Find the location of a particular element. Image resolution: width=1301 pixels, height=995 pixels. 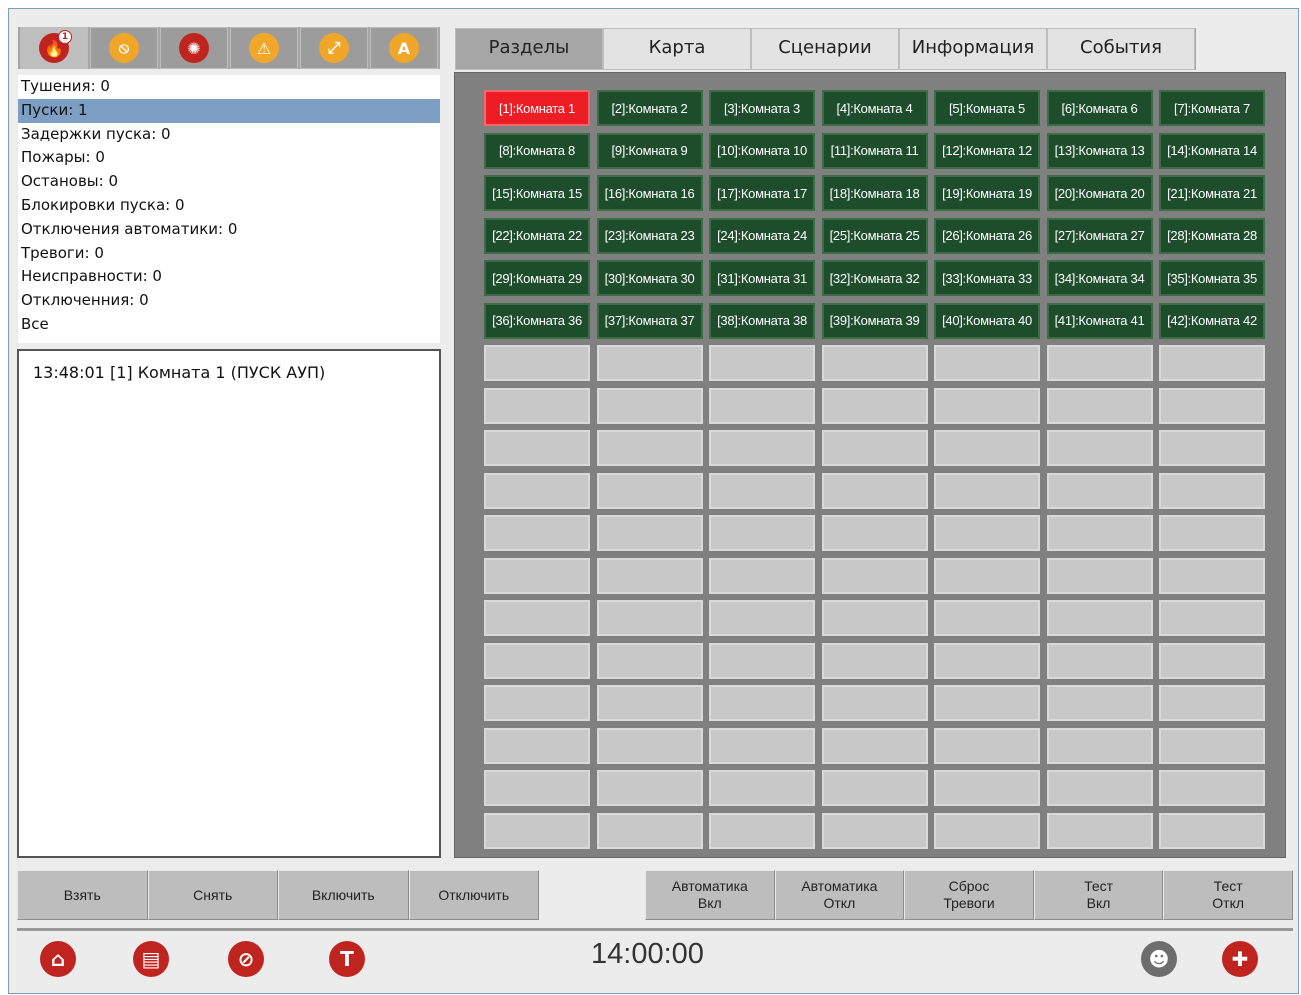

counter-item: Все is located at coordinates (229, 325).